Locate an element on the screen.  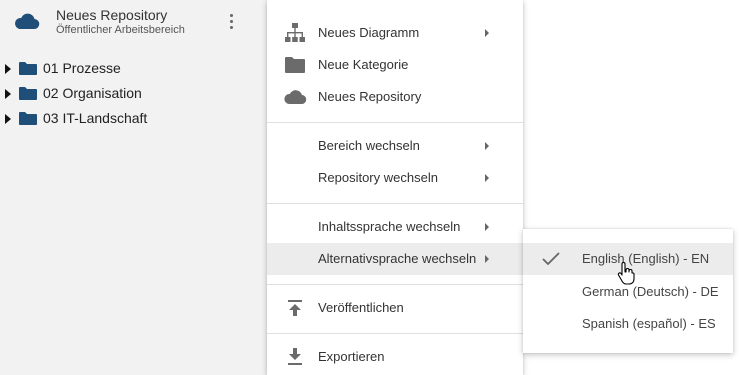
menu-item-label: Neue Kategorie is located at coordinates (363, 64).